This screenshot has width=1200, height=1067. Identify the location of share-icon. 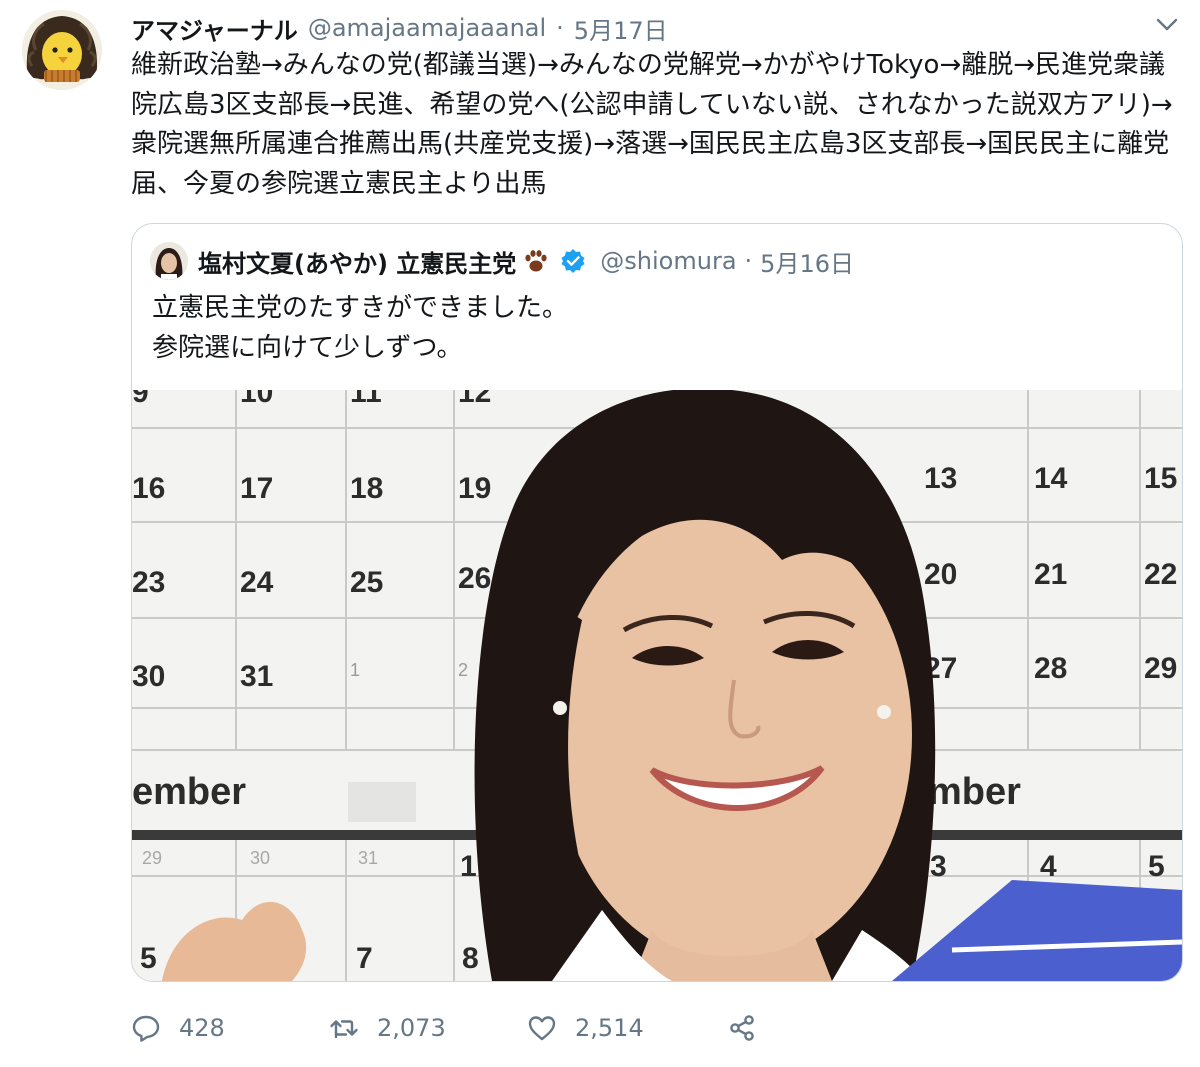
(742, 1028).